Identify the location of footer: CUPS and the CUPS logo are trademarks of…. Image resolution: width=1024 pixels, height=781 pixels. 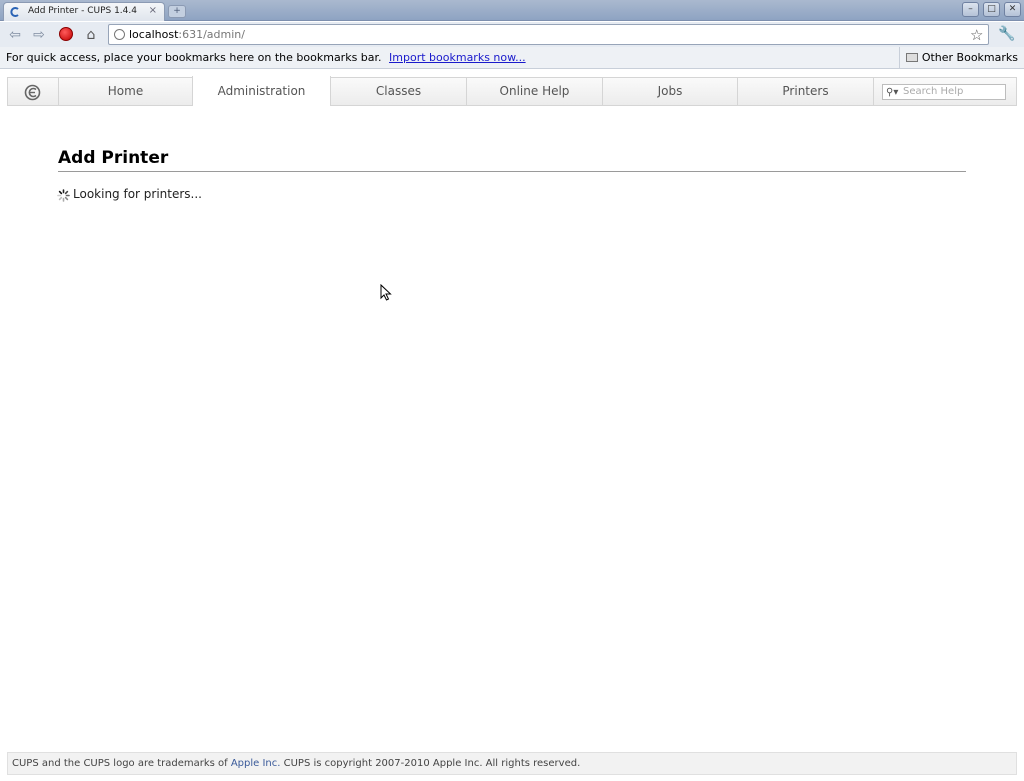
(512, 763).